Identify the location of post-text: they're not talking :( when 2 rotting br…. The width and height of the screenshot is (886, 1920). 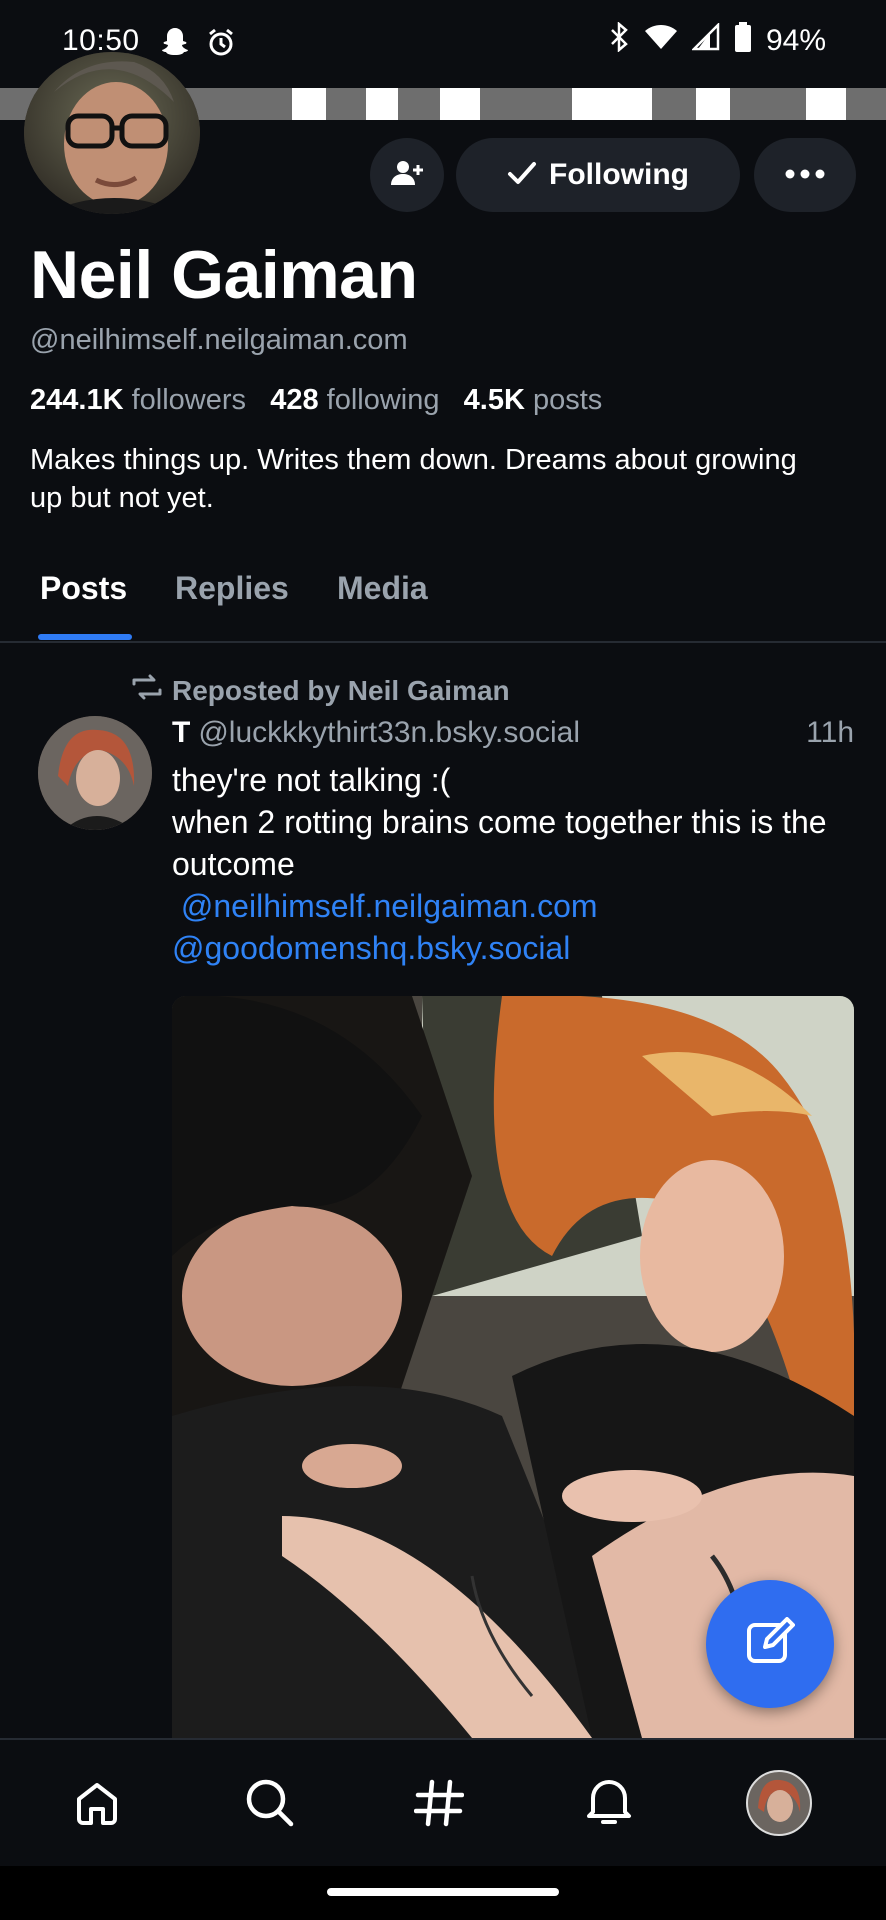
(517, 864).